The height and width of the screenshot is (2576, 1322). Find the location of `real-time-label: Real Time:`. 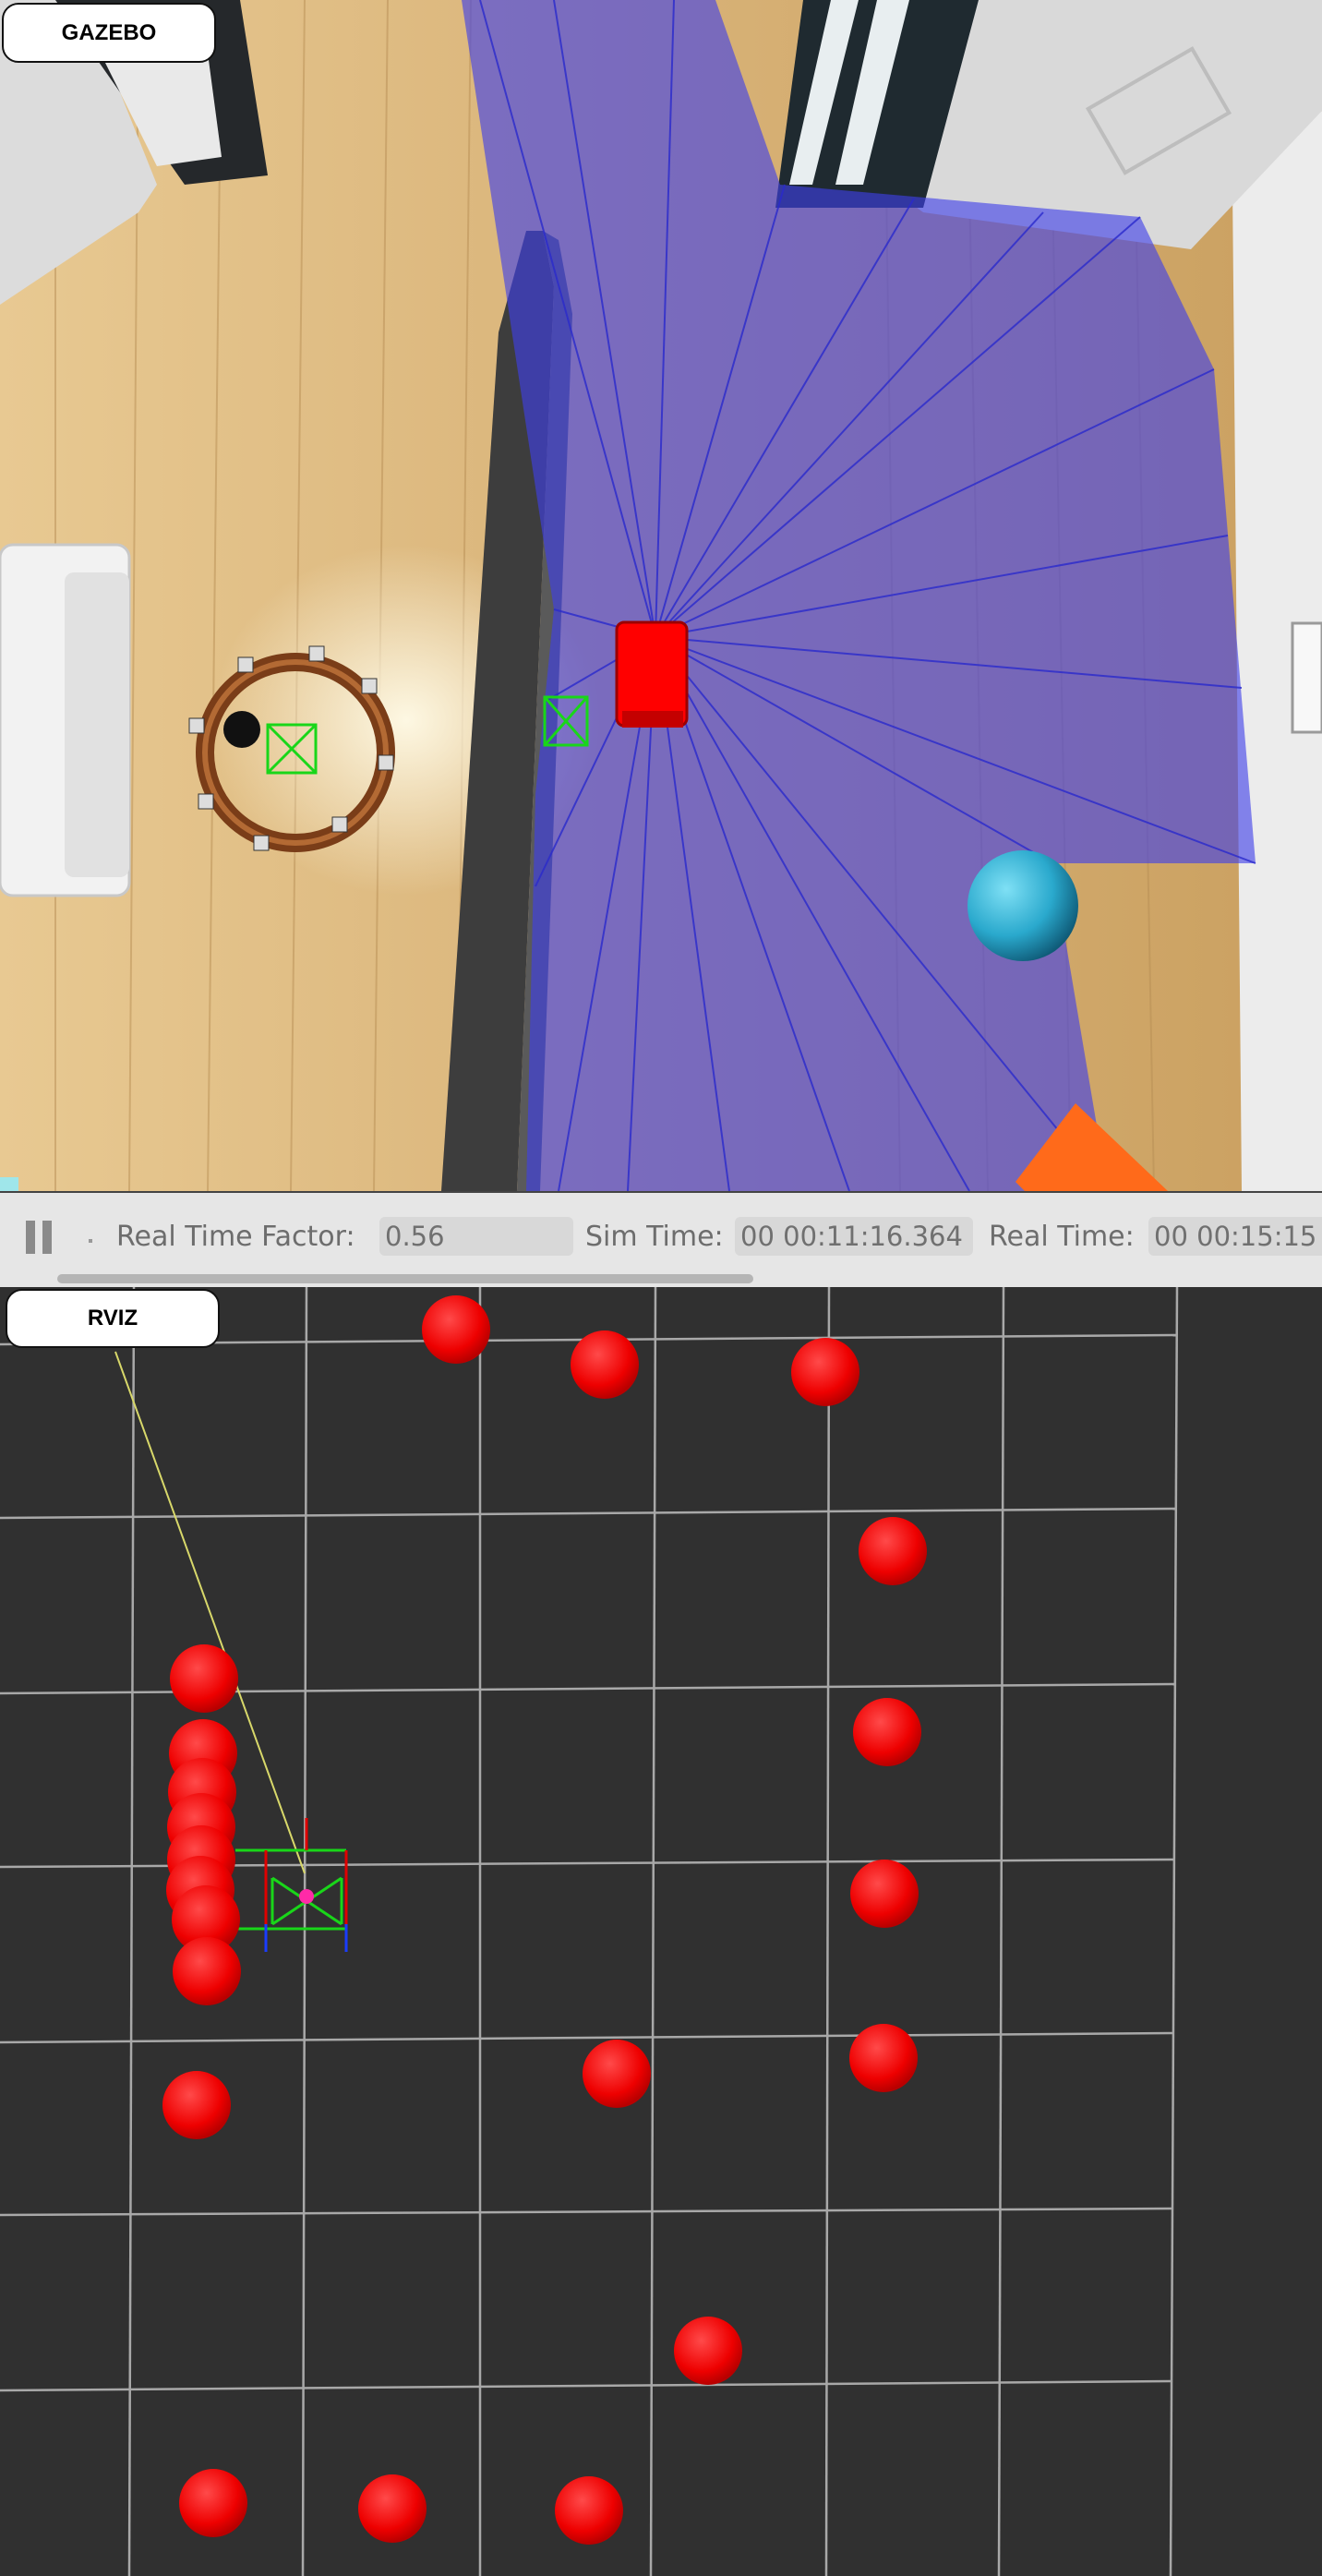

real-time-label: Real Time: is located at coordinates (1062, 1237).